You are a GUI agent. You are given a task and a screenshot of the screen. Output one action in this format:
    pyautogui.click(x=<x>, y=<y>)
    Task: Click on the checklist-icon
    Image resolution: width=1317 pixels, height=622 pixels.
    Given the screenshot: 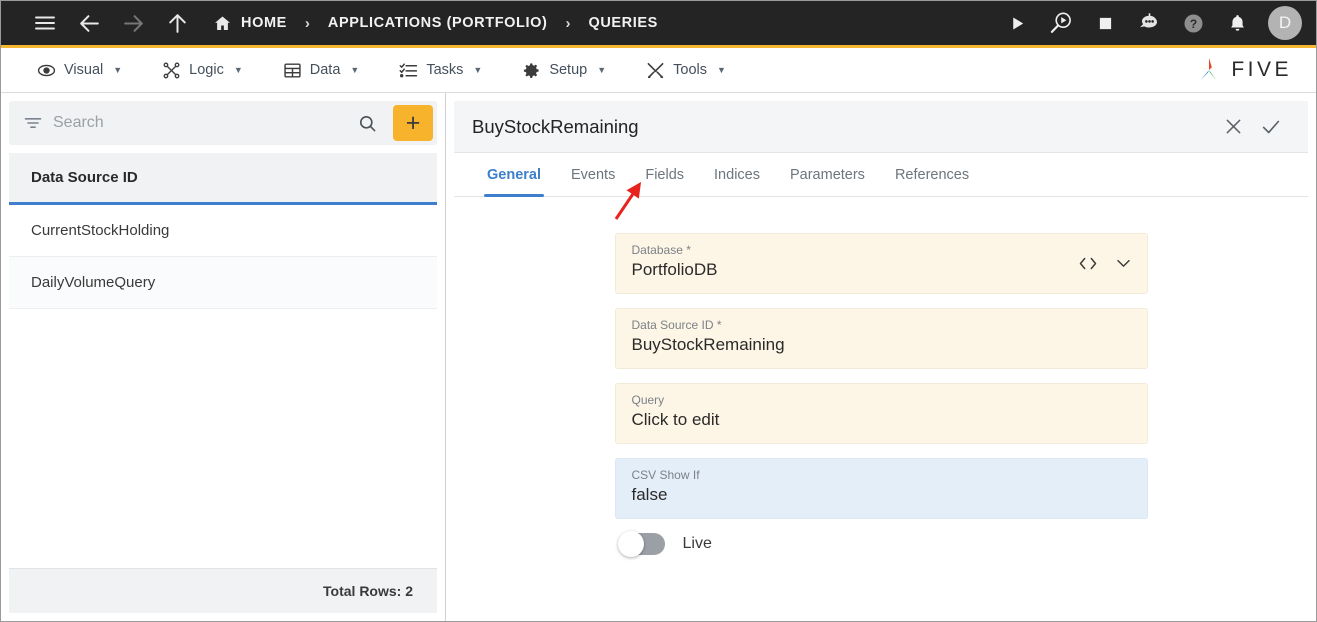 What is the action you would take?
    pyautogui.click(x=408, y=70)
    